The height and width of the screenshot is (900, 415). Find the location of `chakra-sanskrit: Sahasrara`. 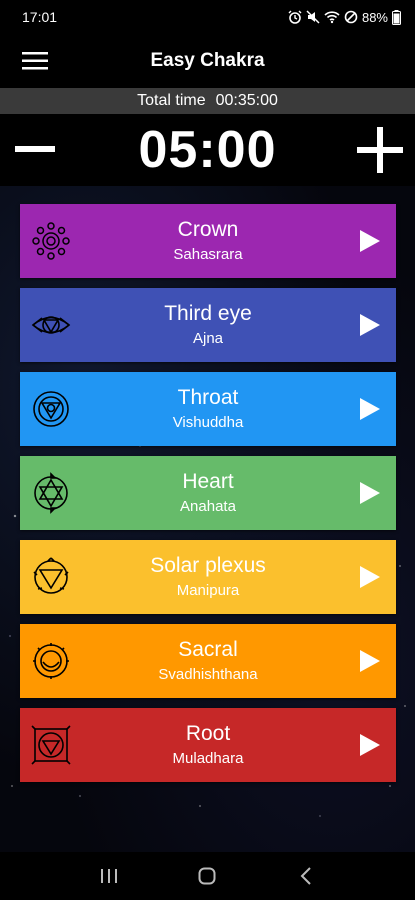

chakra-sanskrit: Sahasrara is located at coordinates (208, 254).